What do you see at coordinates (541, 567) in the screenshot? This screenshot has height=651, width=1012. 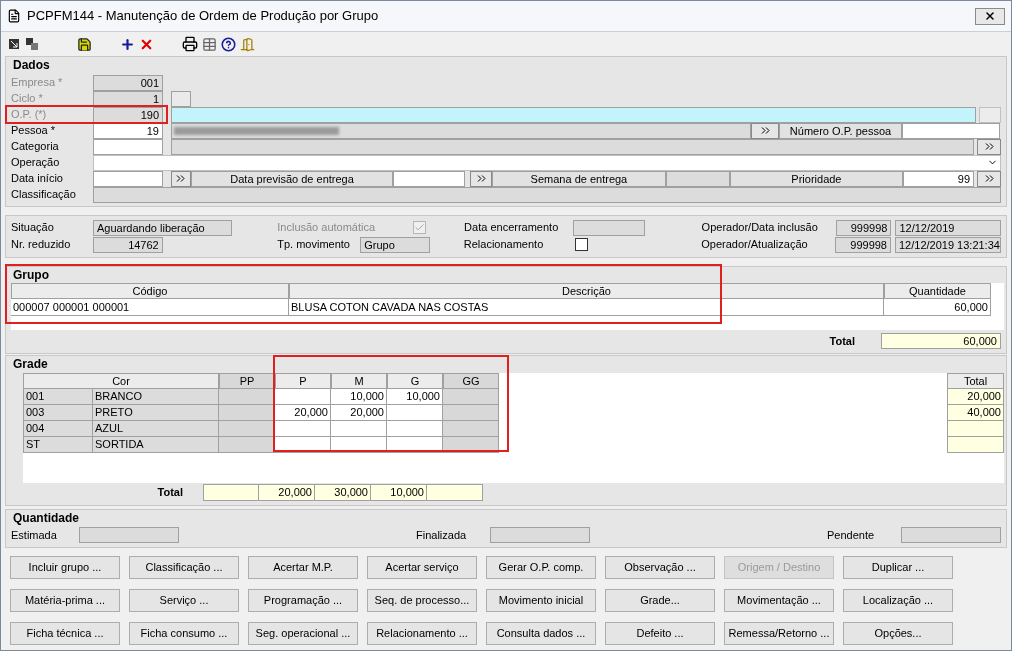 I see `action-button: Gerar O.P. comp.` at bounding box center [541, 567].